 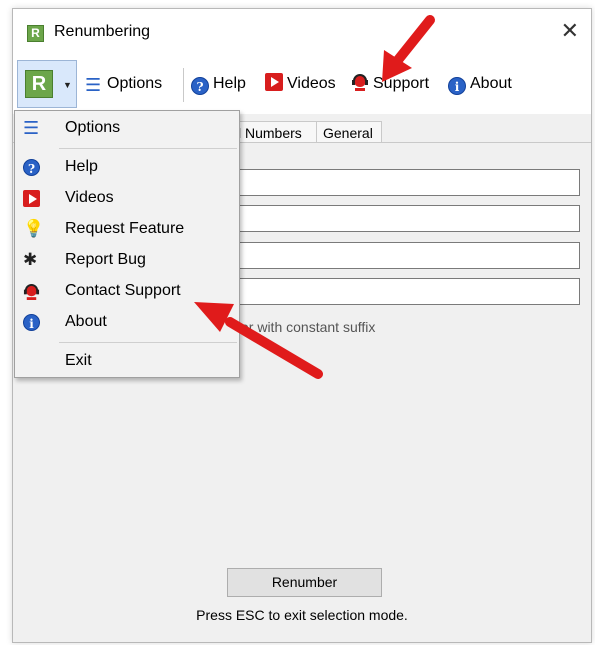 I want to click on menu-item-help: ? Help, so click(x=127, y=168).